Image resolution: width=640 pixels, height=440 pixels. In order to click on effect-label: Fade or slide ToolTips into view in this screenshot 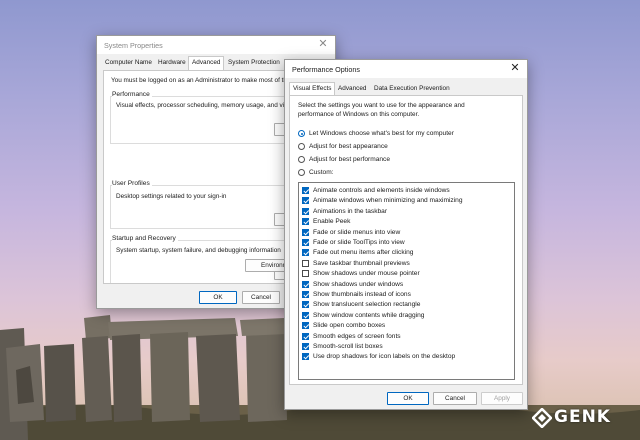, I will do `click(359, 242)`.